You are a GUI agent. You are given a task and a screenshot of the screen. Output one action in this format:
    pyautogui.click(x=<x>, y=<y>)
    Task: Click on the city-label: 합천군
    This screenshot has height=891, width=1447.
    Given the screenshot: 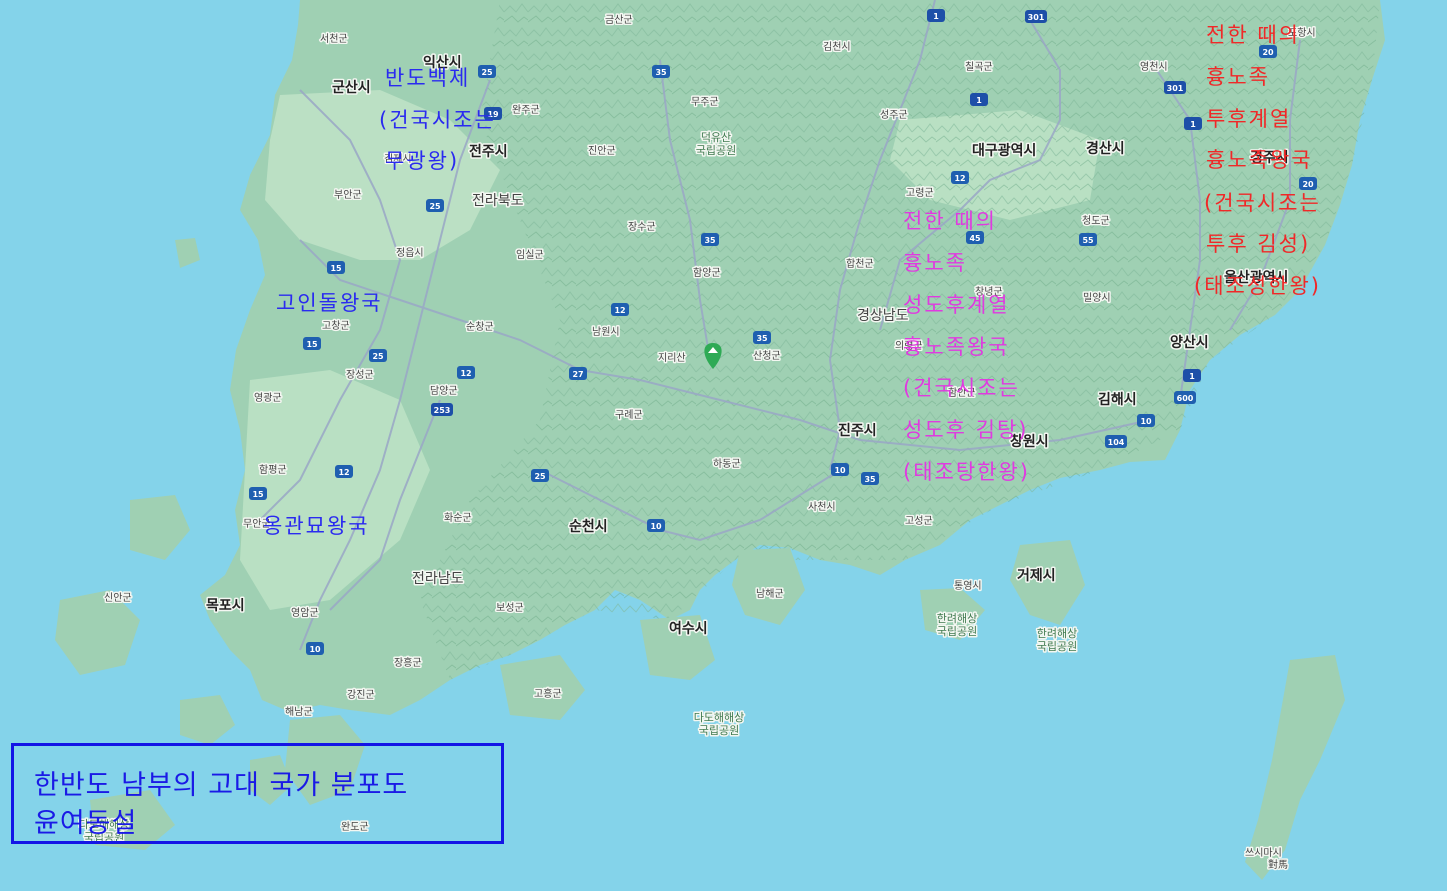 What is the action you would take?
    pyautogui.click(x=860, y=264)
    